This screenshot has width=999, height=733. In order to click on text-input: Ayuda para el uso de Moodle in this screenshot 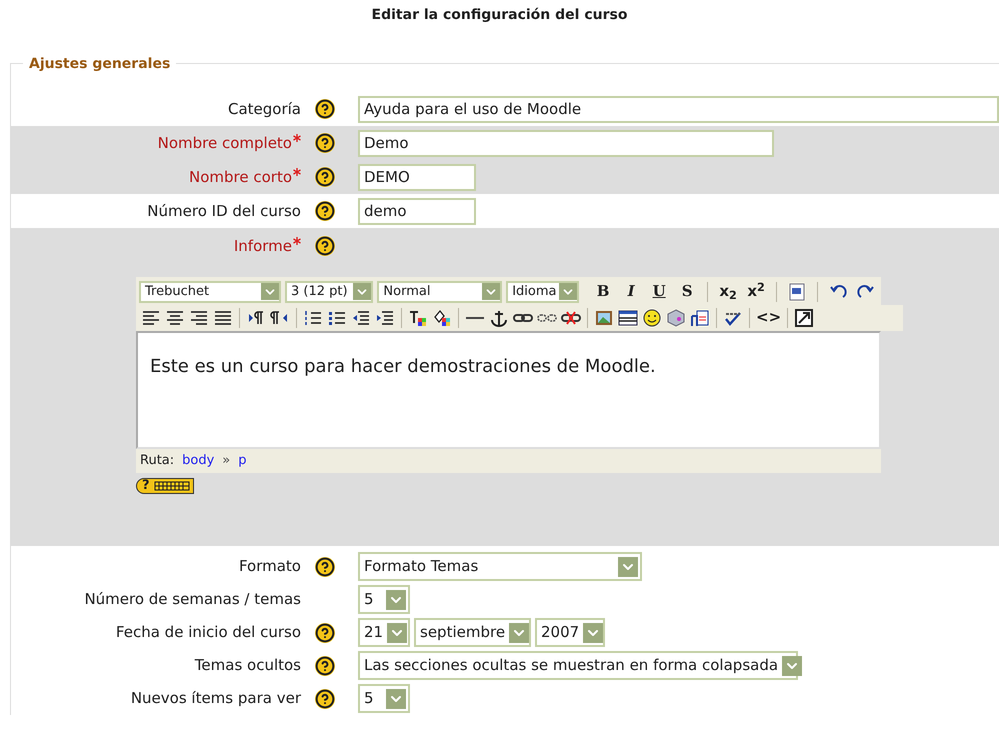, I will do `click(678, 109)`.